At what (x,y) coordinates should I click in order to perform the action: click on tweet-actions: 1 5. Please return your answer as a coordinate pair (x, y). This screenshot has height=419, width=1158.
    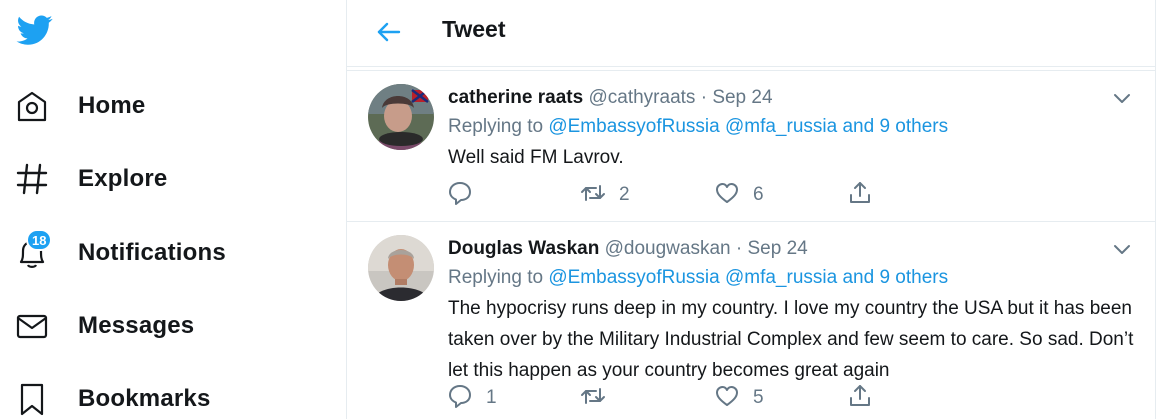
    Looking at the image, I should click on (677, 398).